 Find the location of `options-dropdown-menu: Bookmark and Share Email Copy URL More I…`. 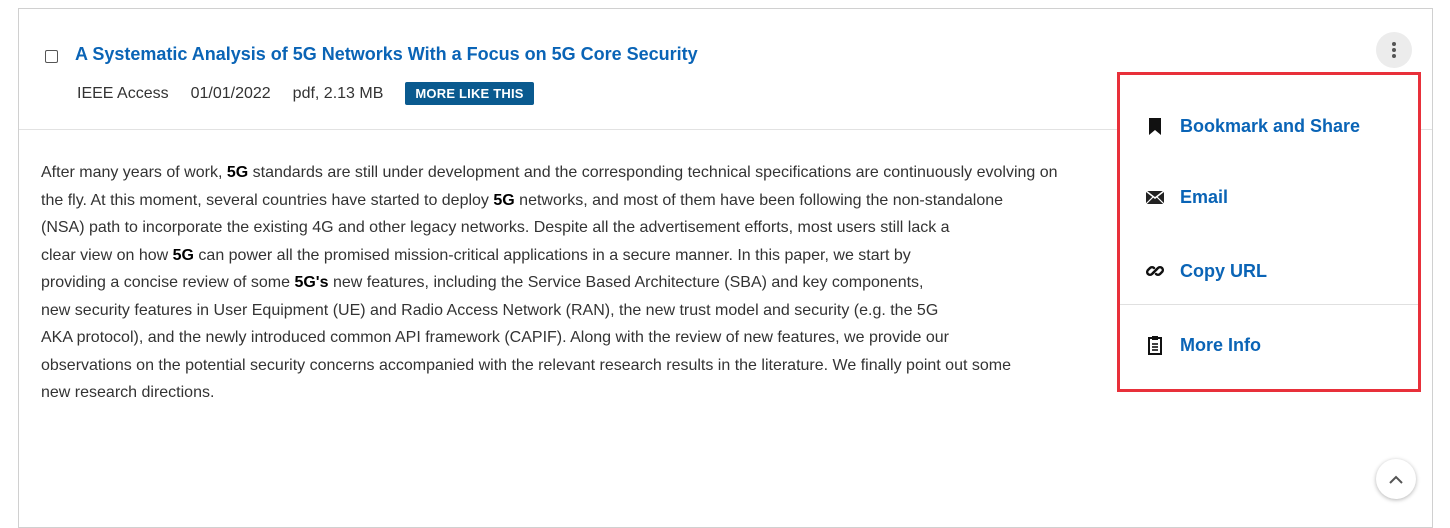

options-dropdown-menu: Bookmark and Share Email Copy URL More I… is located at coordinates (1269, 232).